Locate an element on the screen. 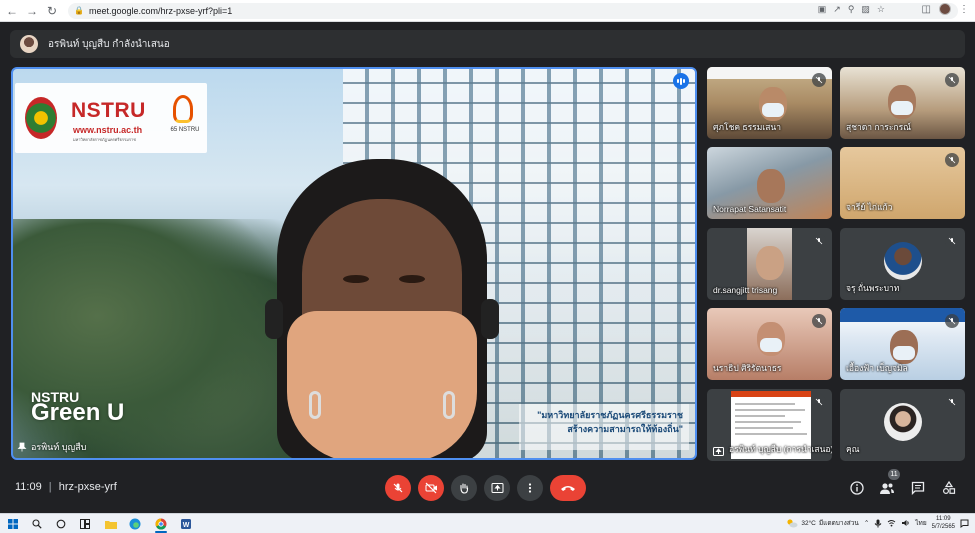 The width and height of the screenshot is (975, 533). show-hidden-icons-icon: ⌃ is located at coordinates (866, 523).